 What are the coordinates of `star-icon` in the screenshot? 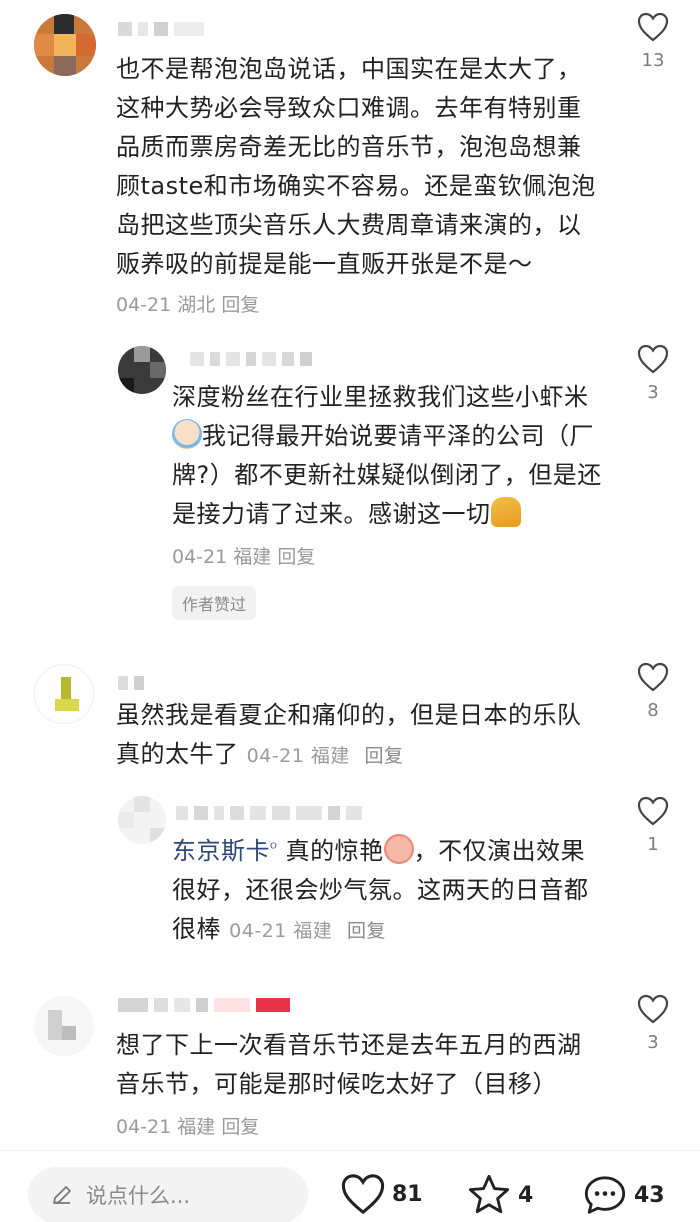 It's located at (489, 1194).